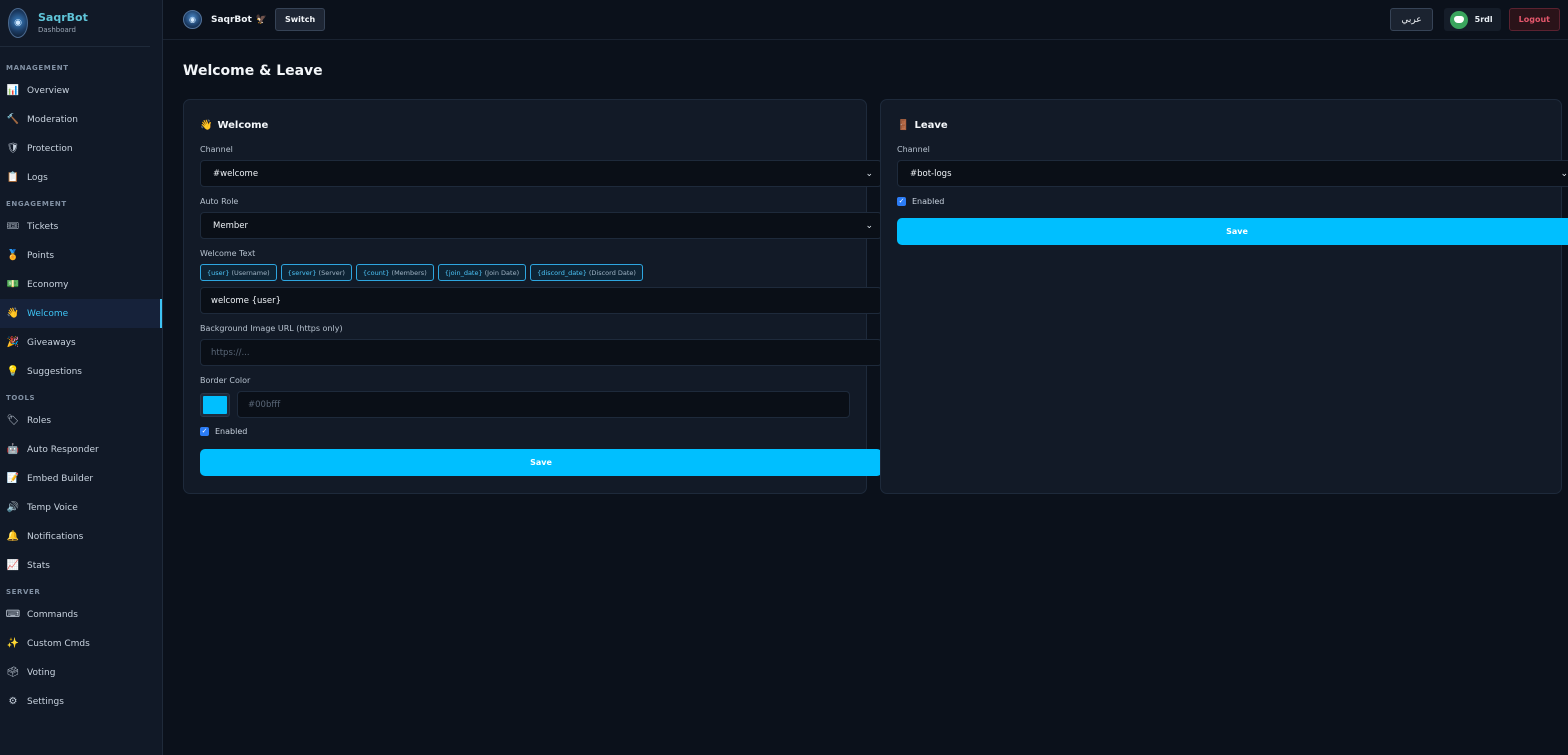 This screenshot has height=755, width=1568. What do you see at coordinates (63, 449) in the screenshot?
I see `sidebar-item-label: Auto Responder` at bounding box center [63, 449].